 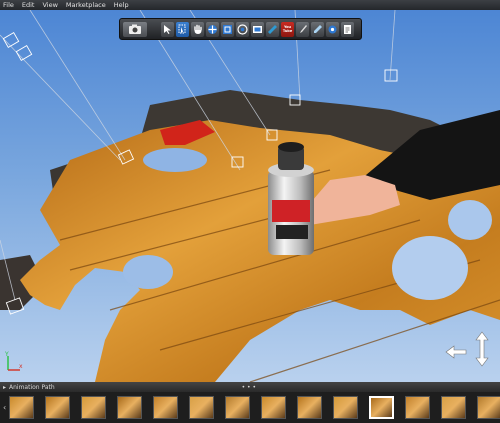 I want to click on frame-icon, so click(x=257, y=29).